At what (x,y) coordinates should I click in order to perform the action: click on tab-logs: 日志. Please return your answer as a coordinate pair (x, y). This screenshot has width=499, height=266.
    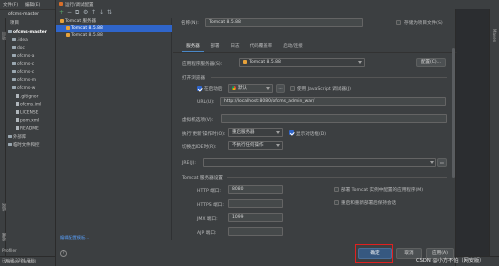
    Looking at the image, I should click on (235, 47).